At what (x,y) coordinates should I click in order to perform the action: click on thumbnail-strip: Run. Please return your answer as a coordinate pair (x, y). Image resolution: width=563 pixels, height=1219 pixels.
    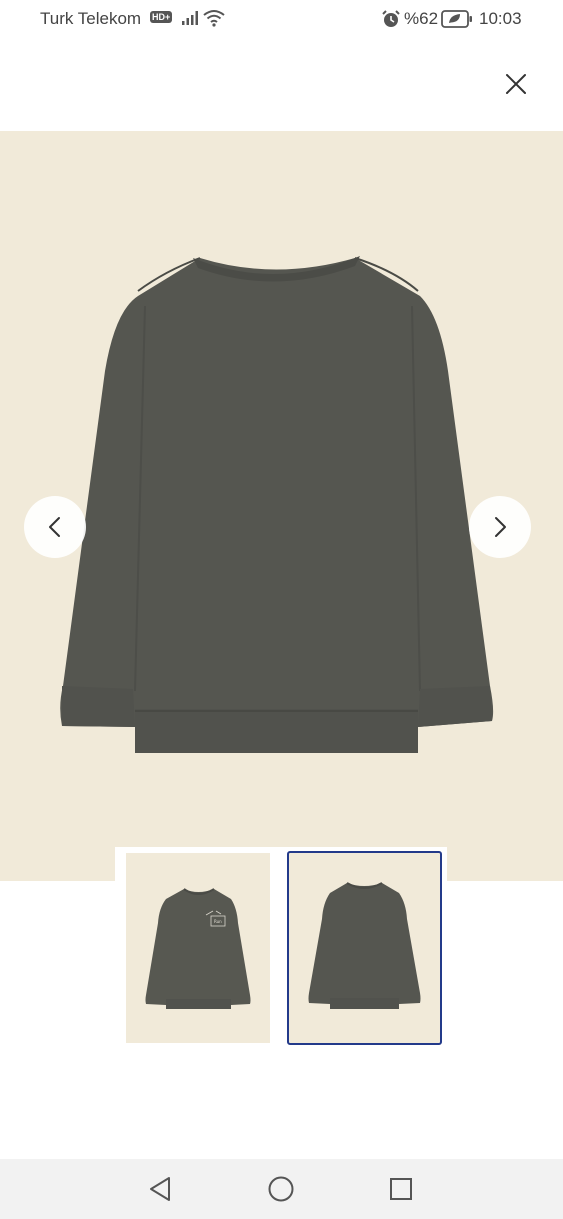
    Looking at the image, I should click on (281, 947).